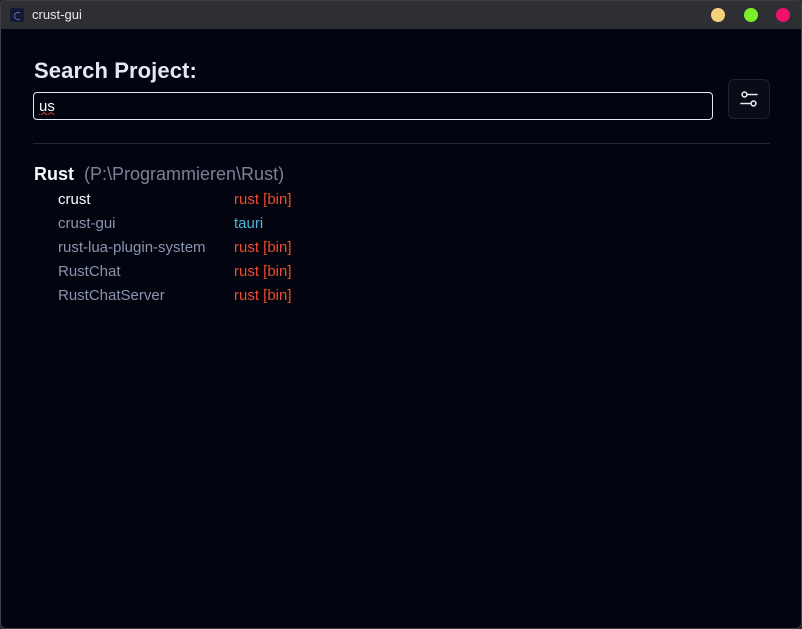 This screenshot has height=629, width=802. I want to click on list-item: crust-gui tauri, so click(208, 224).